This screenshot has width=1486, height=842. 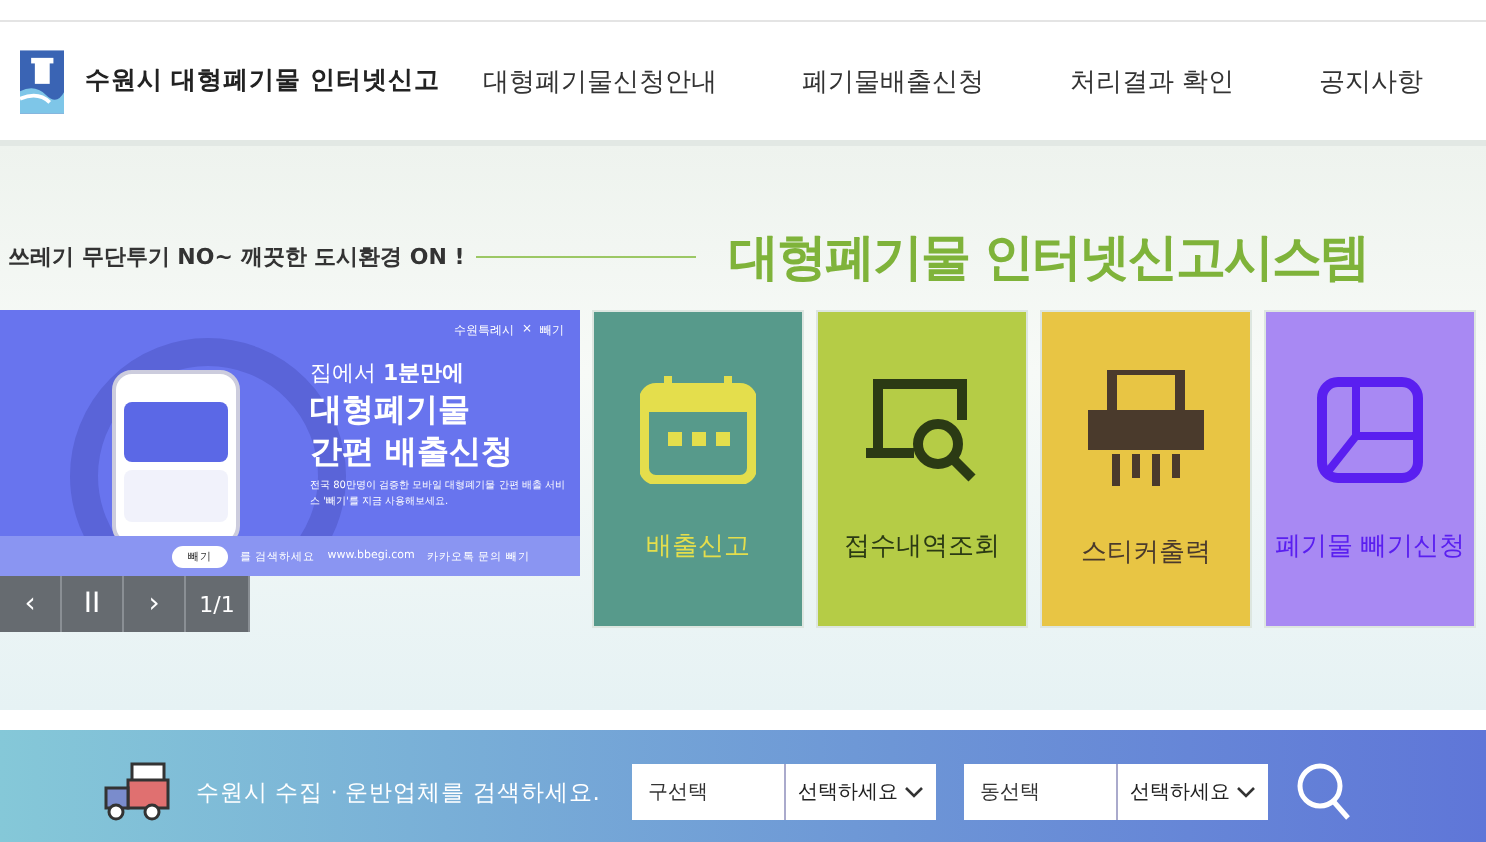 I want to click on banner-headline: 대형폐기물, so click(x=391, y=409).